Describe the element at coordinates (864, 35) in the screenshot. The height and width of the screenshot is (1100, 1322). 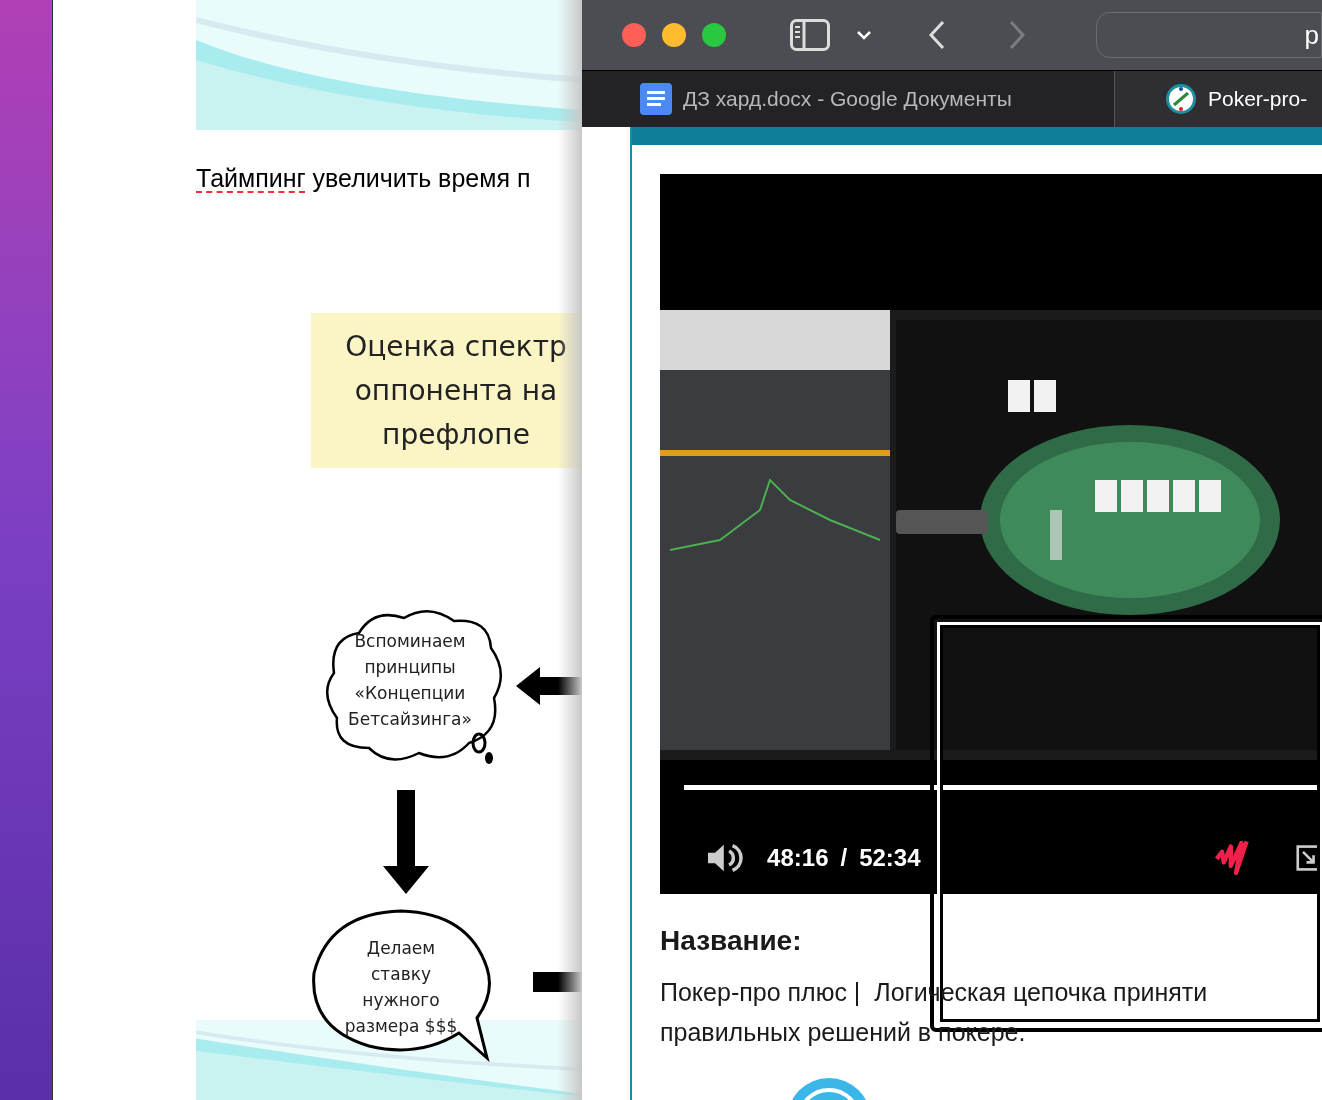
I see `chevron-down-icon` at that location.